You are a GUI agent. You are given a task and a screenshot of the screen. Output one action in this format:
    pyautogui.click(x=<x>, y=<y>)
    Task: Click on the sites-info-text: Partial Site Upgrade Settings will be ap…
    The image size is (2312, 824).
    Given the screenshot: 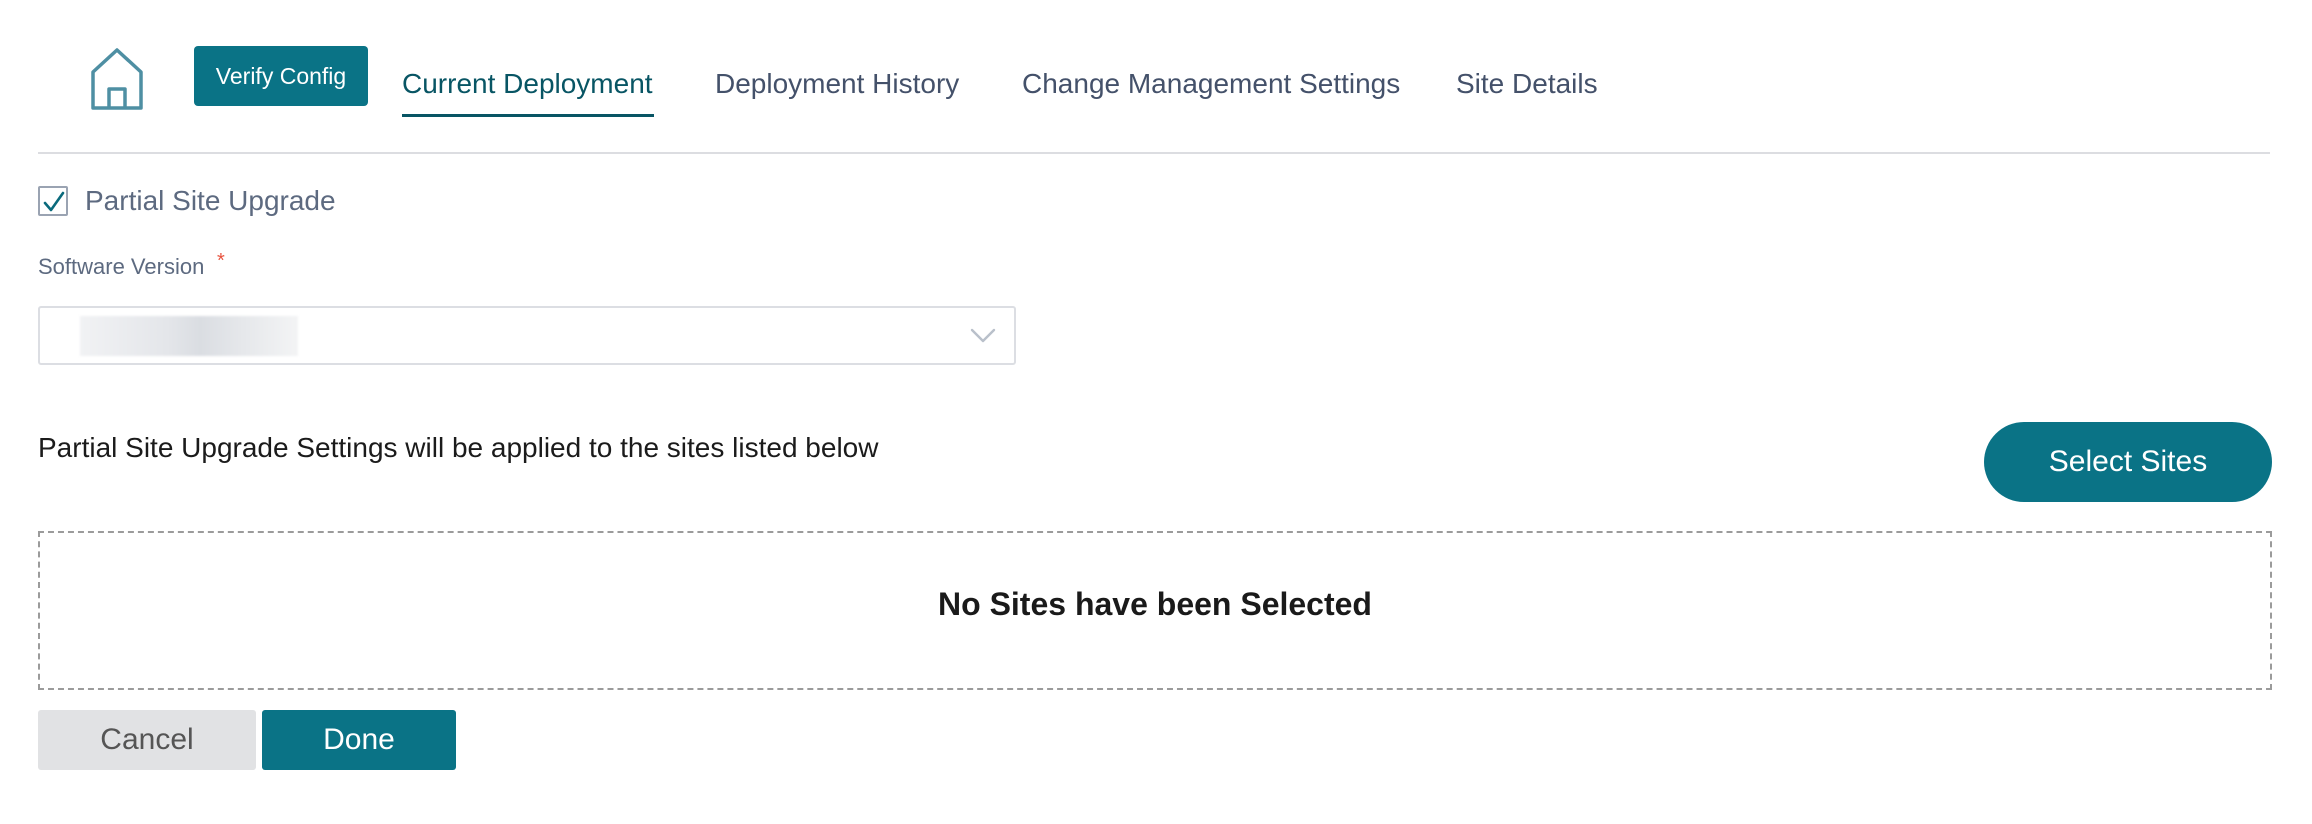 What is the action you would take?
    pyautogui.click(x=458, y=447)
    